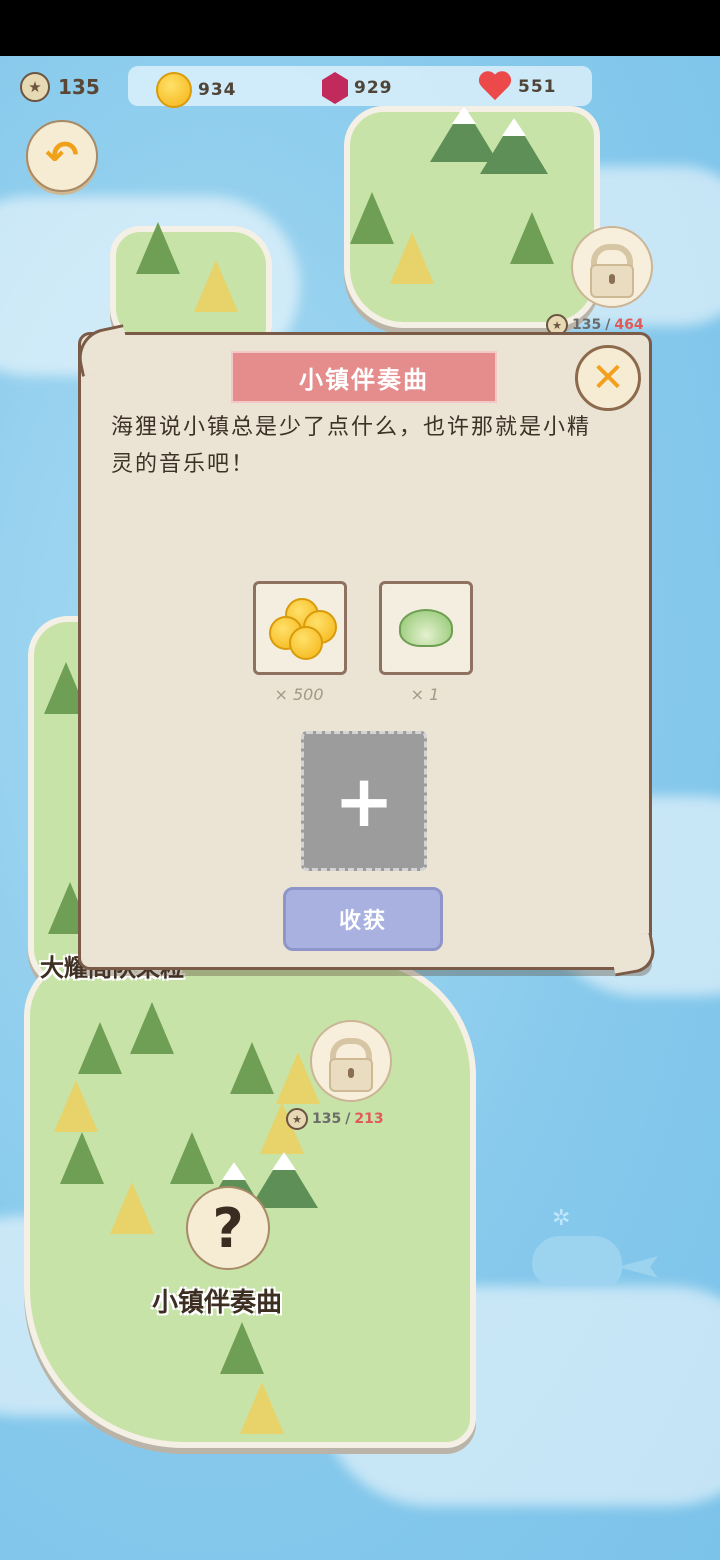  I want to click on dialog-title: 小镇伴奏曲, so click(364, 379).